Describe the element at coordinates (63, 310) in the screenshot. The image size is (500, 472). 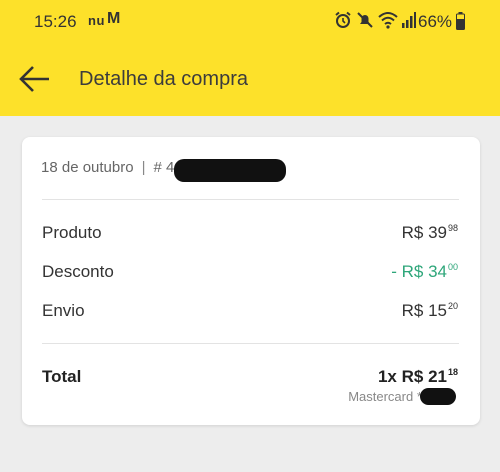
I see `shipping-label: Envio` at that location.